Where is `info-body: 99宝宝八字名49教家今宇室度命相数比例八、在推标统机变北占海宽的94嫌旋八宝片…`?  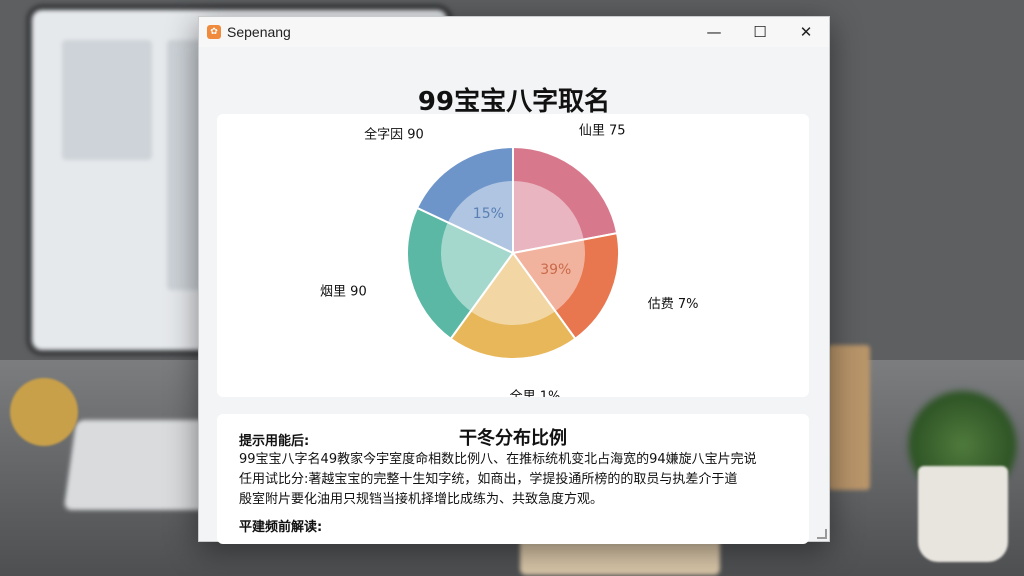
info-body: 99宝宝八字名49教家今宇室度命相数比例八、在推标统机变北占海宽的94嫌旋八宝片… is located at coordinates (514, 480).